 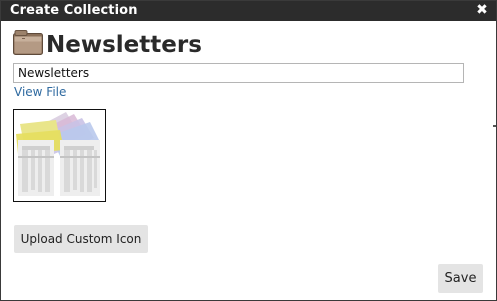 What do you see at coordinates (40, 92) in the screenshot?
I see `view-file-link: View File` at bounding box center [40, 92].